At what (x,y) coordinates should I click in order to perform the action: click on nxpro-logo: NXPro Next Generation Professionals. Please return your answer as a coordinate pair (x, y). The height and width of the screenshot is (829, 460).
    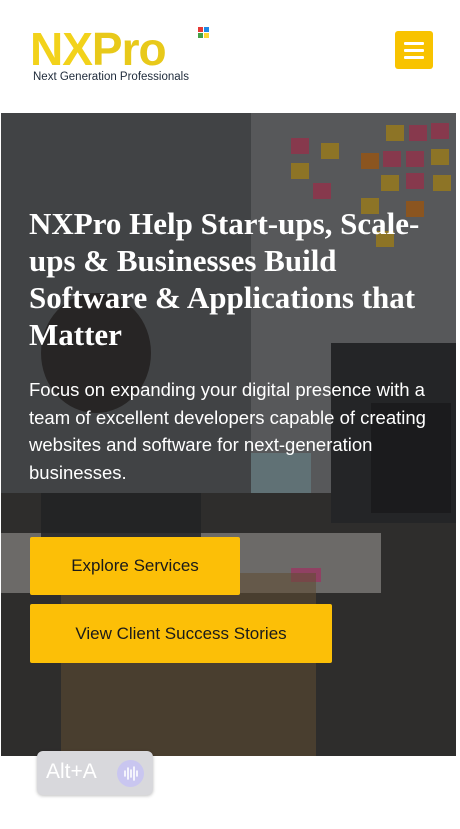
    Looking at the image, I should click on (122, 55).